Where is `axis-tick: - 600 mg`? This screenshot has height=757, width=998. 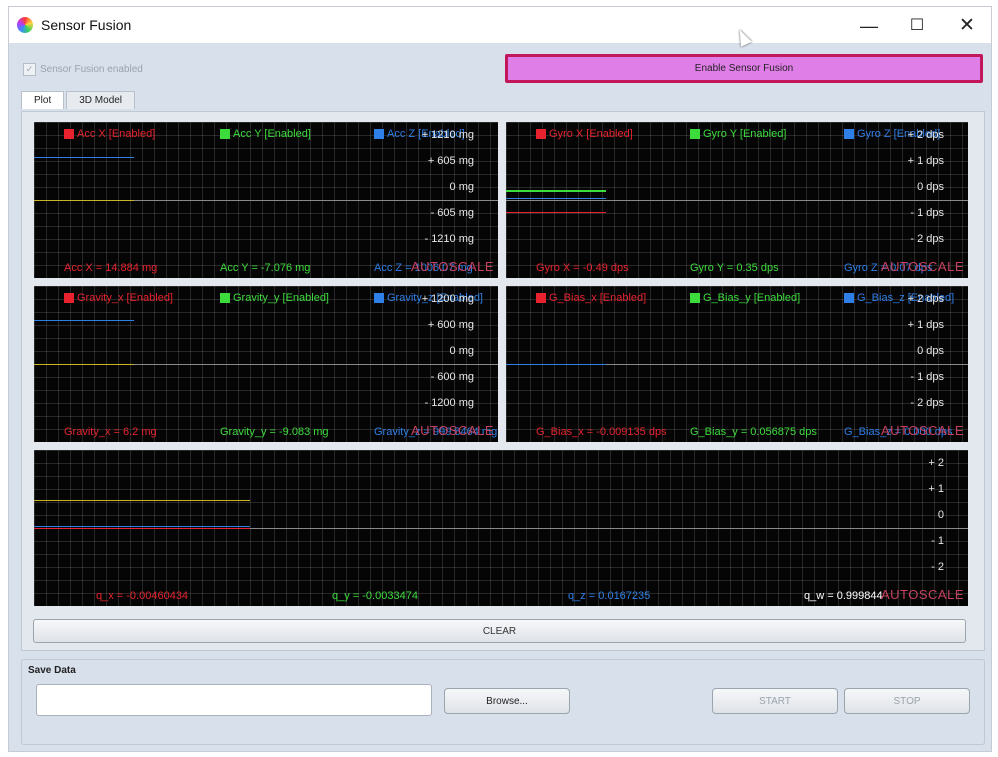
axis-tick: - 600 mg is located at coordinates (452, 377).